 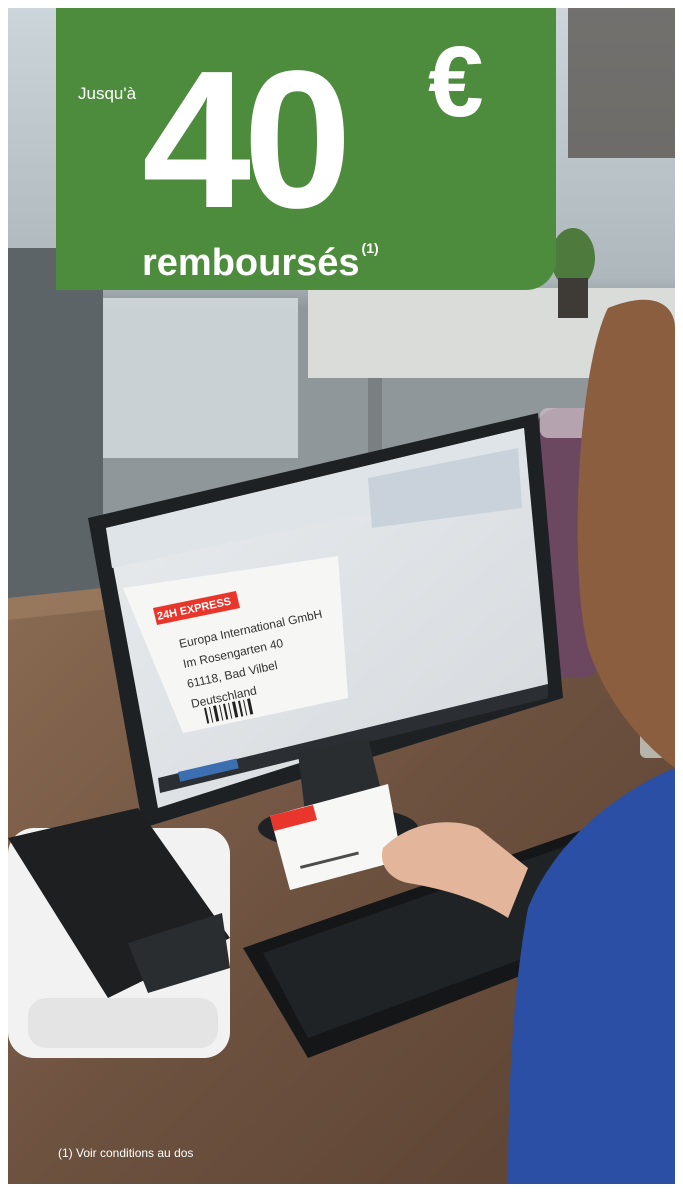 What do you see at coordinates (251, 263) in the screenshot?
I see `promo-label-text: remboursés` at bounding box center [251, 263].